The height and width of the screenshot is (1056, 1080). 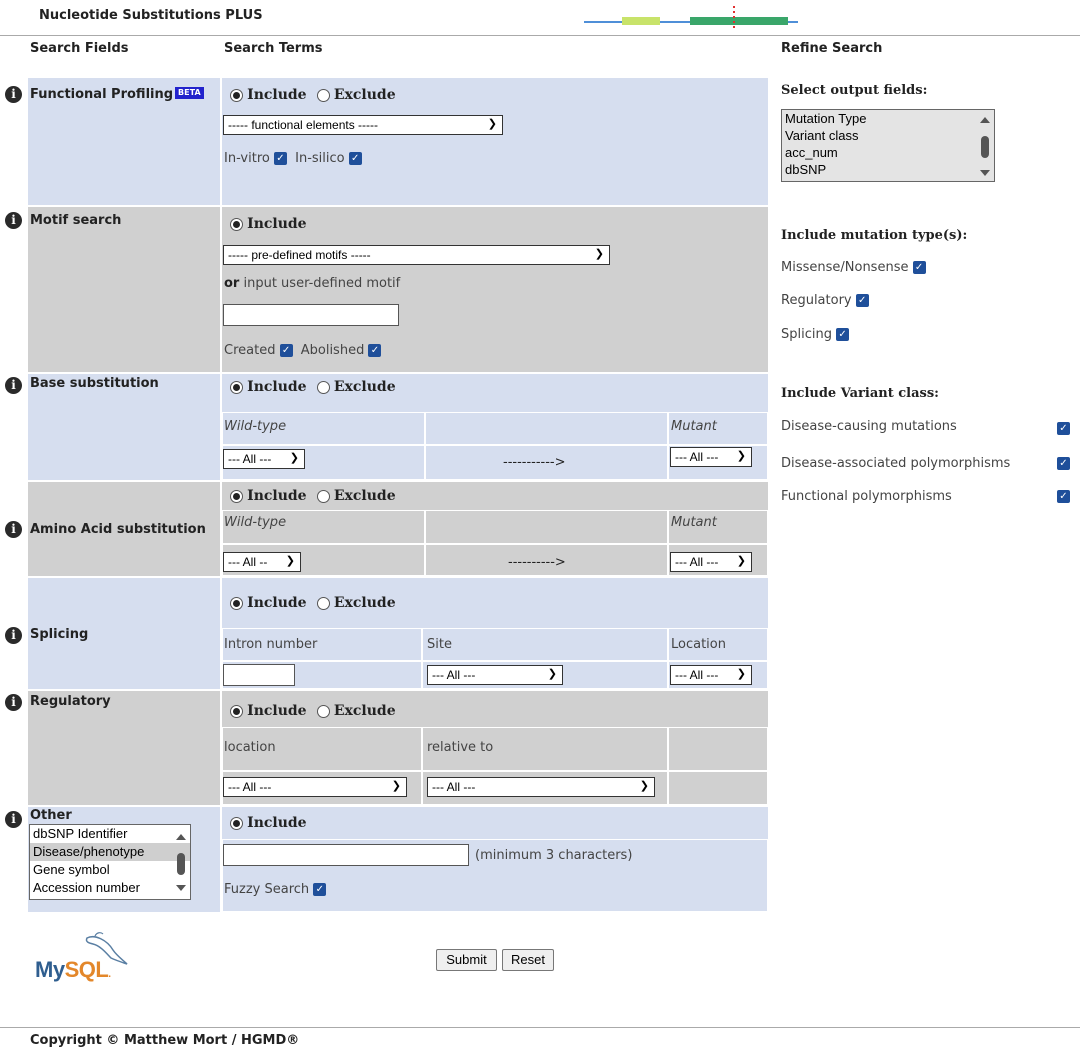 I want to click on base-radio-group: Include Exclude, so click(x=313, y=387).